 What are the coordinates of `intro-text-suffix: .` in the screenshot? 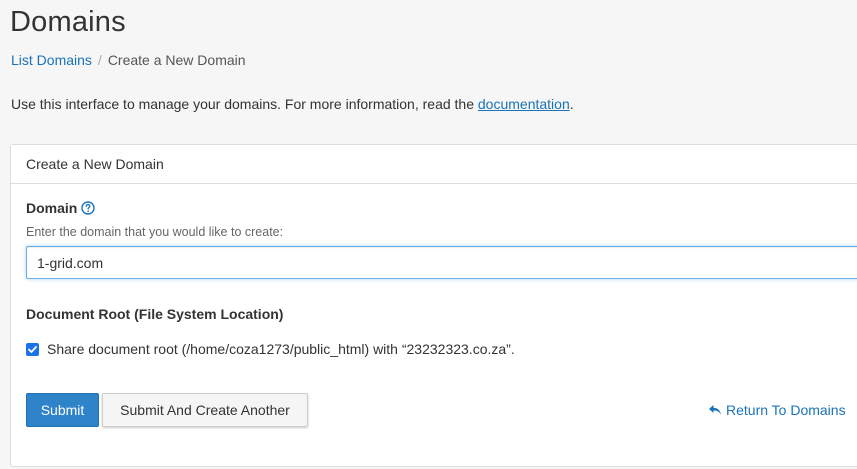 It's located at (571, 104).